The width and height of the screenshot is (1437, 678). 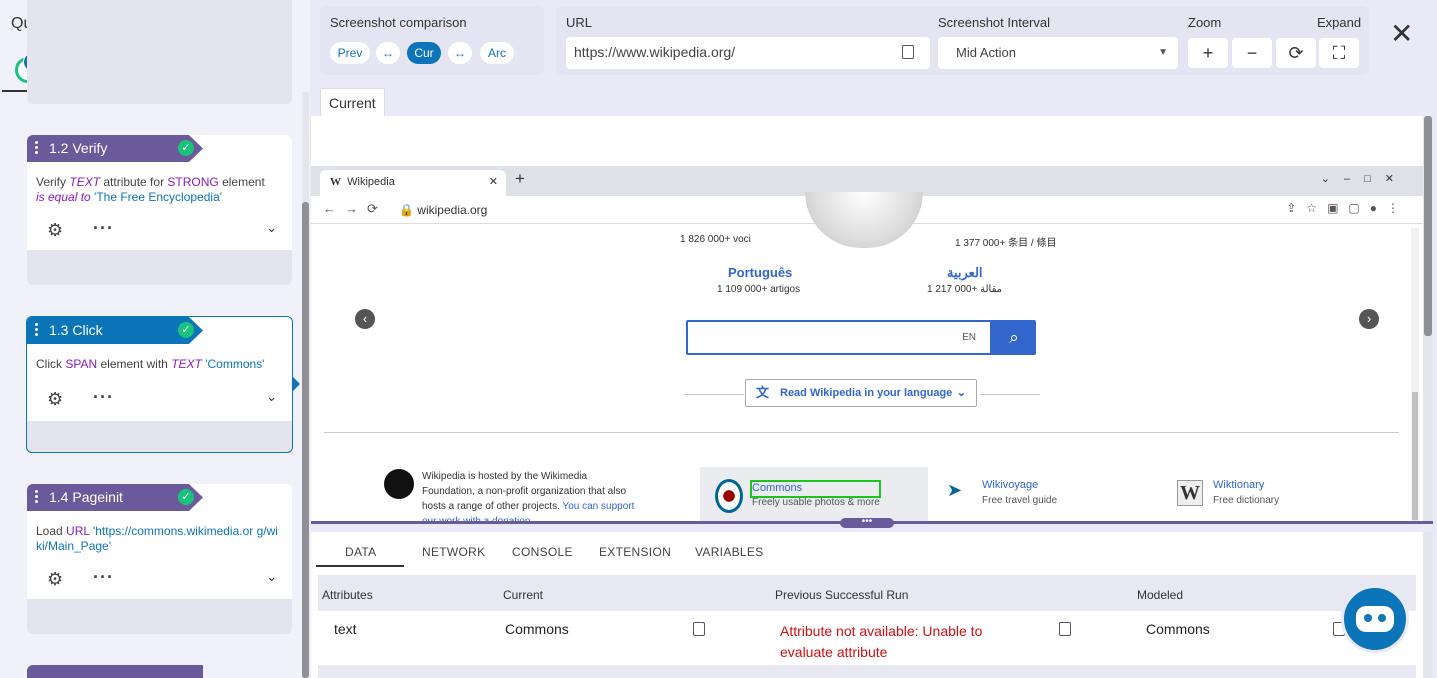 I want to click on wiktionary-logo-icon: W, so click(x=1190, y=493).